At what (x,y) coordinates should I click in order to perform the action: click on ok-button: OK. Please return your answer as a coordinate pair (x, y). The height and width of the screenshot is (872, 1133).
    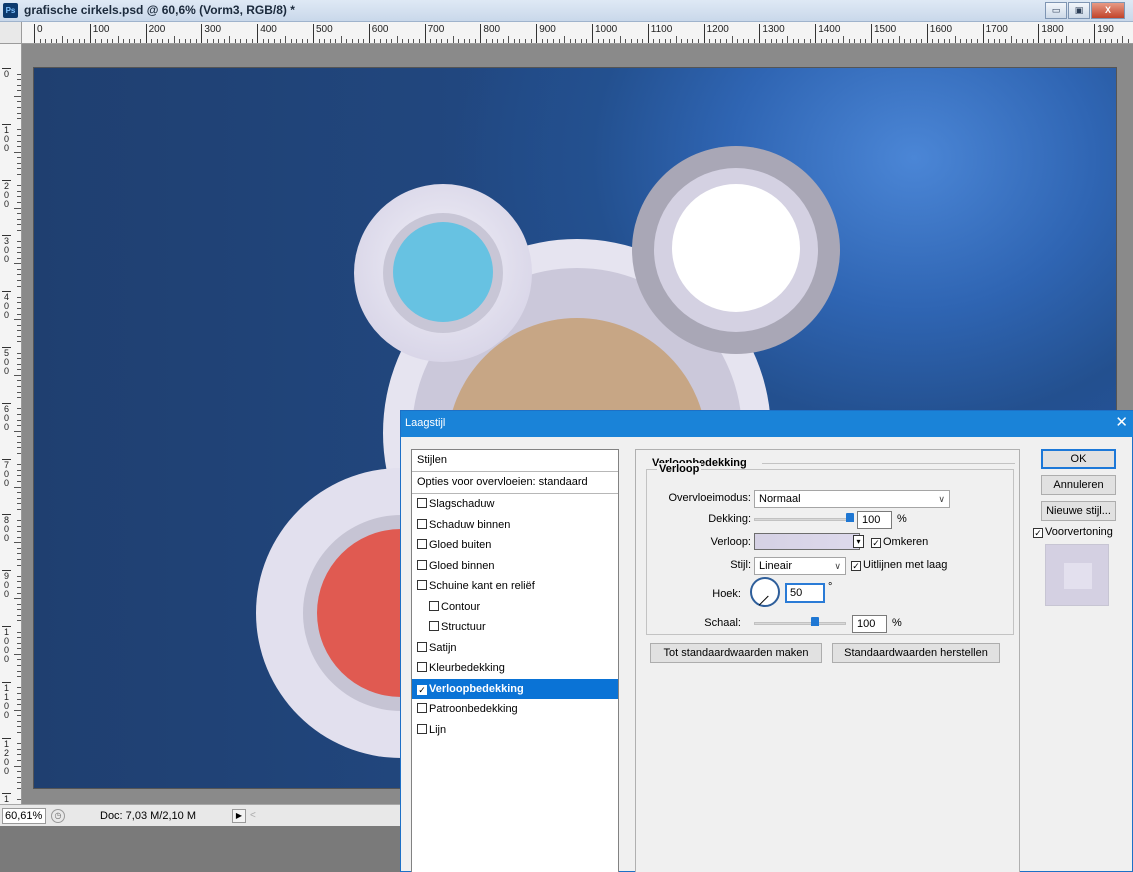
    Looking at the image, I should click on (1078, 459).